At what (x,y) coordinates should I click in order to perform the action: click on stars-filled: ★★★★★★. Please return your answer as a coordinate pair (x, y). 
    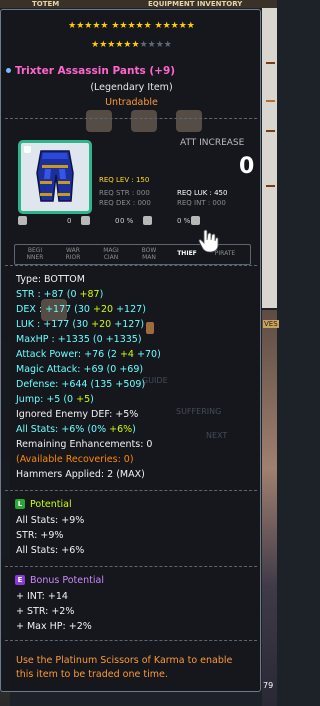
    Looking at the image, I should click on (115, 45).